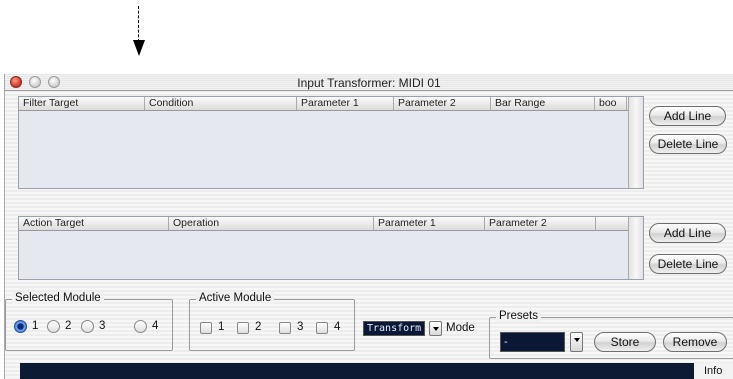  What do you see at coordinates (300, 327) in the screenshot?
I see `active-module-option-3: 3` at bounding box center [300, 327].